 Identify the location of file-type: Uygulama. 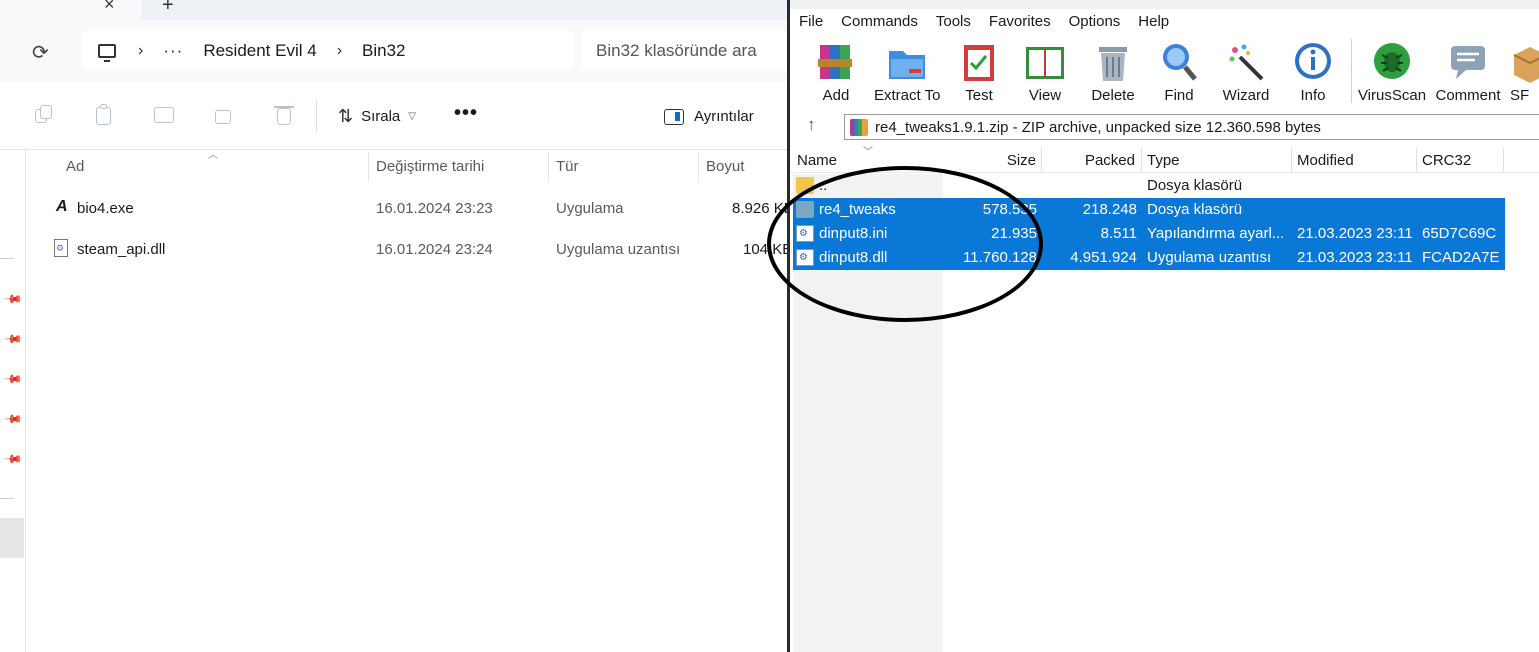
(590, 208).